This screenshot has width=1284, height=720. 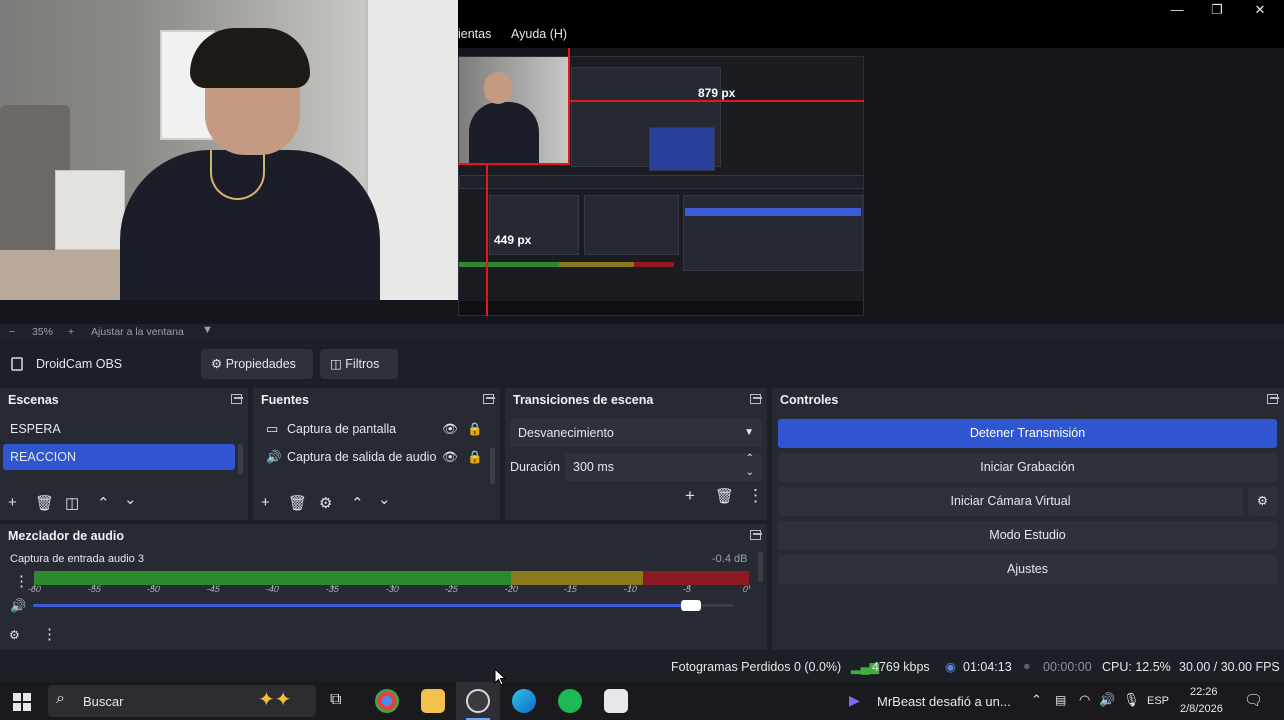 I want to click on duration-input: 300 ms ⌃ ⌄, so click(x=663, y=467).